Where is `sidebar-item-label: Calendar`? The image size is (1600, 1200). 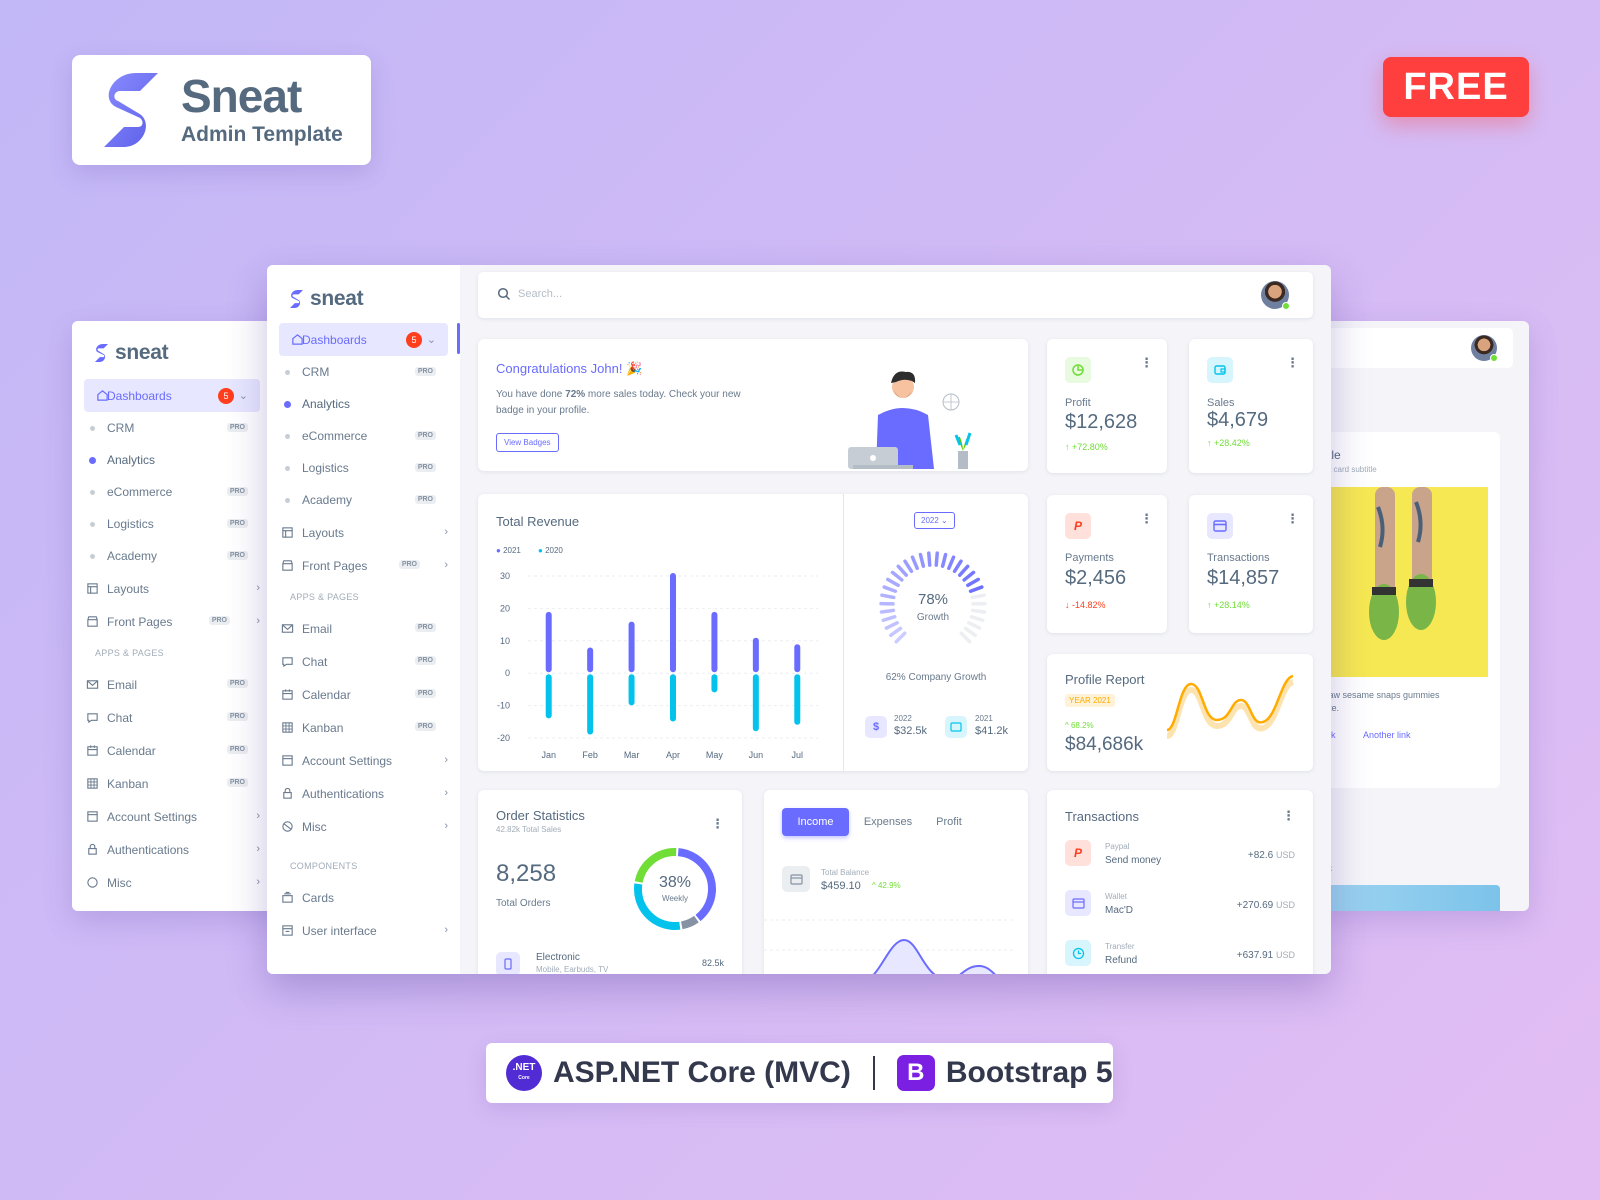 sidebar-item-label: Calendar is located at coordinates (326, 694).